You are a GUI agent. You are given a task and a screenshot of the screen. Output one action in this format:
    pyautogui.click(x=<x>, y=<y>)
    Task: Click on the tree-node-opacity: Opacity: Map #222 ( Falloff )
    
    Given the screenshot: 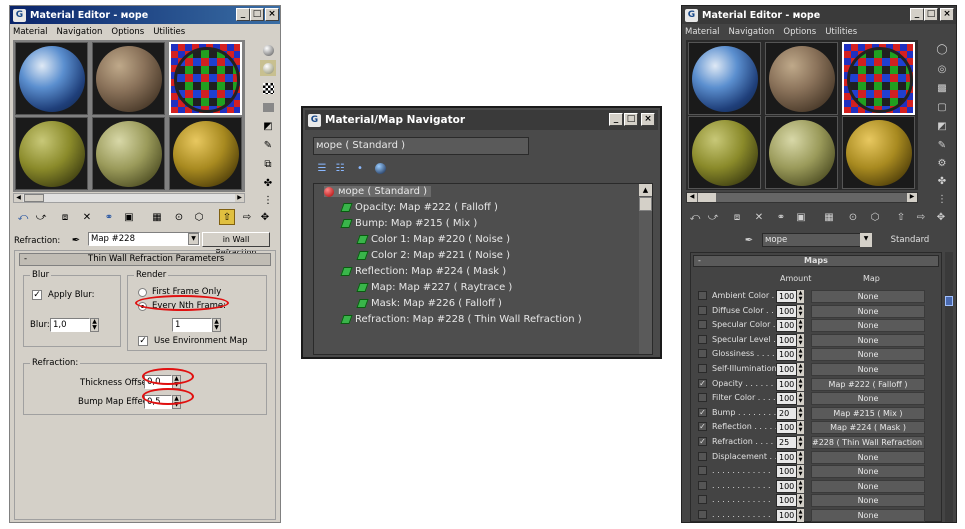 What is the action you would take?
    pyautogui.click(x=419, y=207)
    